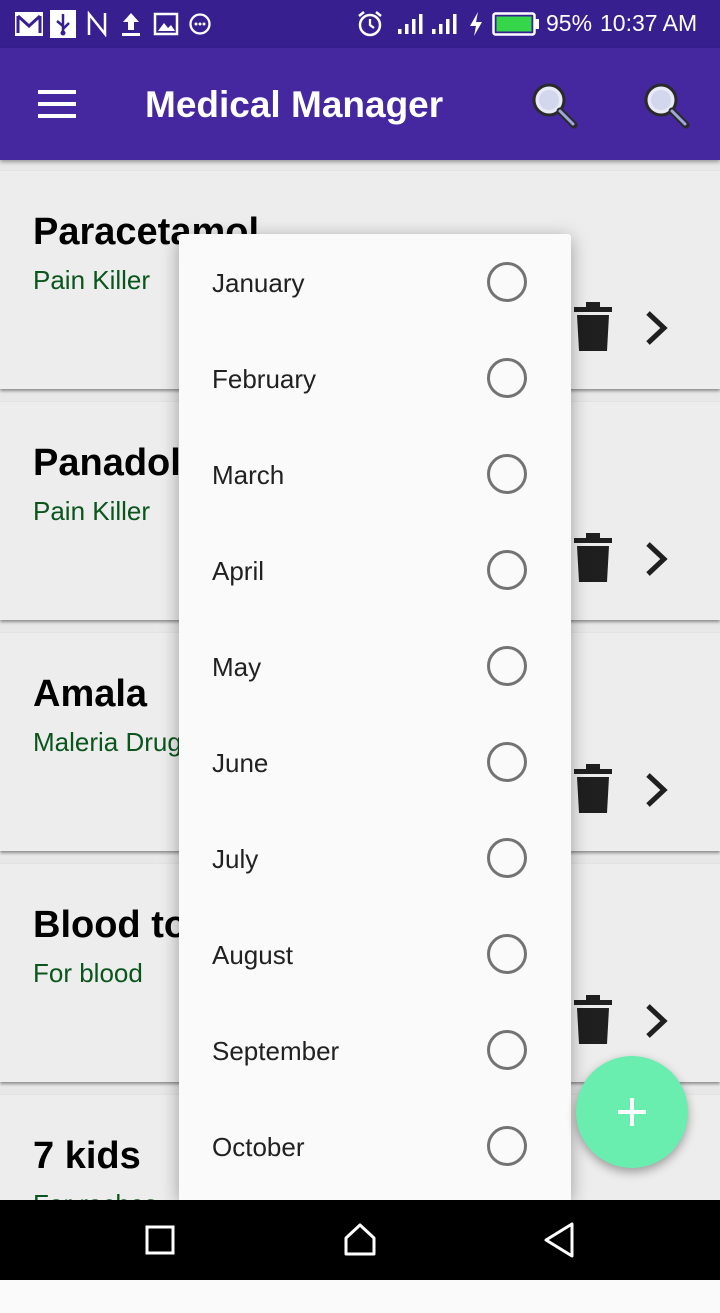  I want to click on month-label: May, so click(237, 667).